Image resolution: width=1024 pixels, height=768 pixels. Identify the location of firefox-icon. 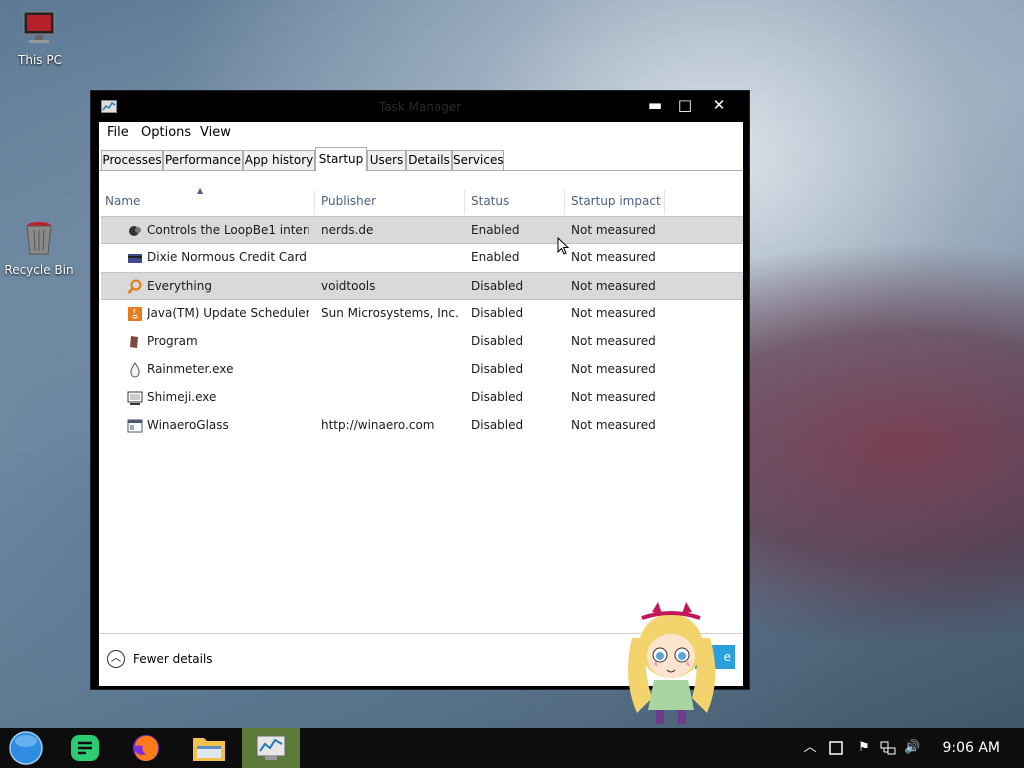
(146, 748).